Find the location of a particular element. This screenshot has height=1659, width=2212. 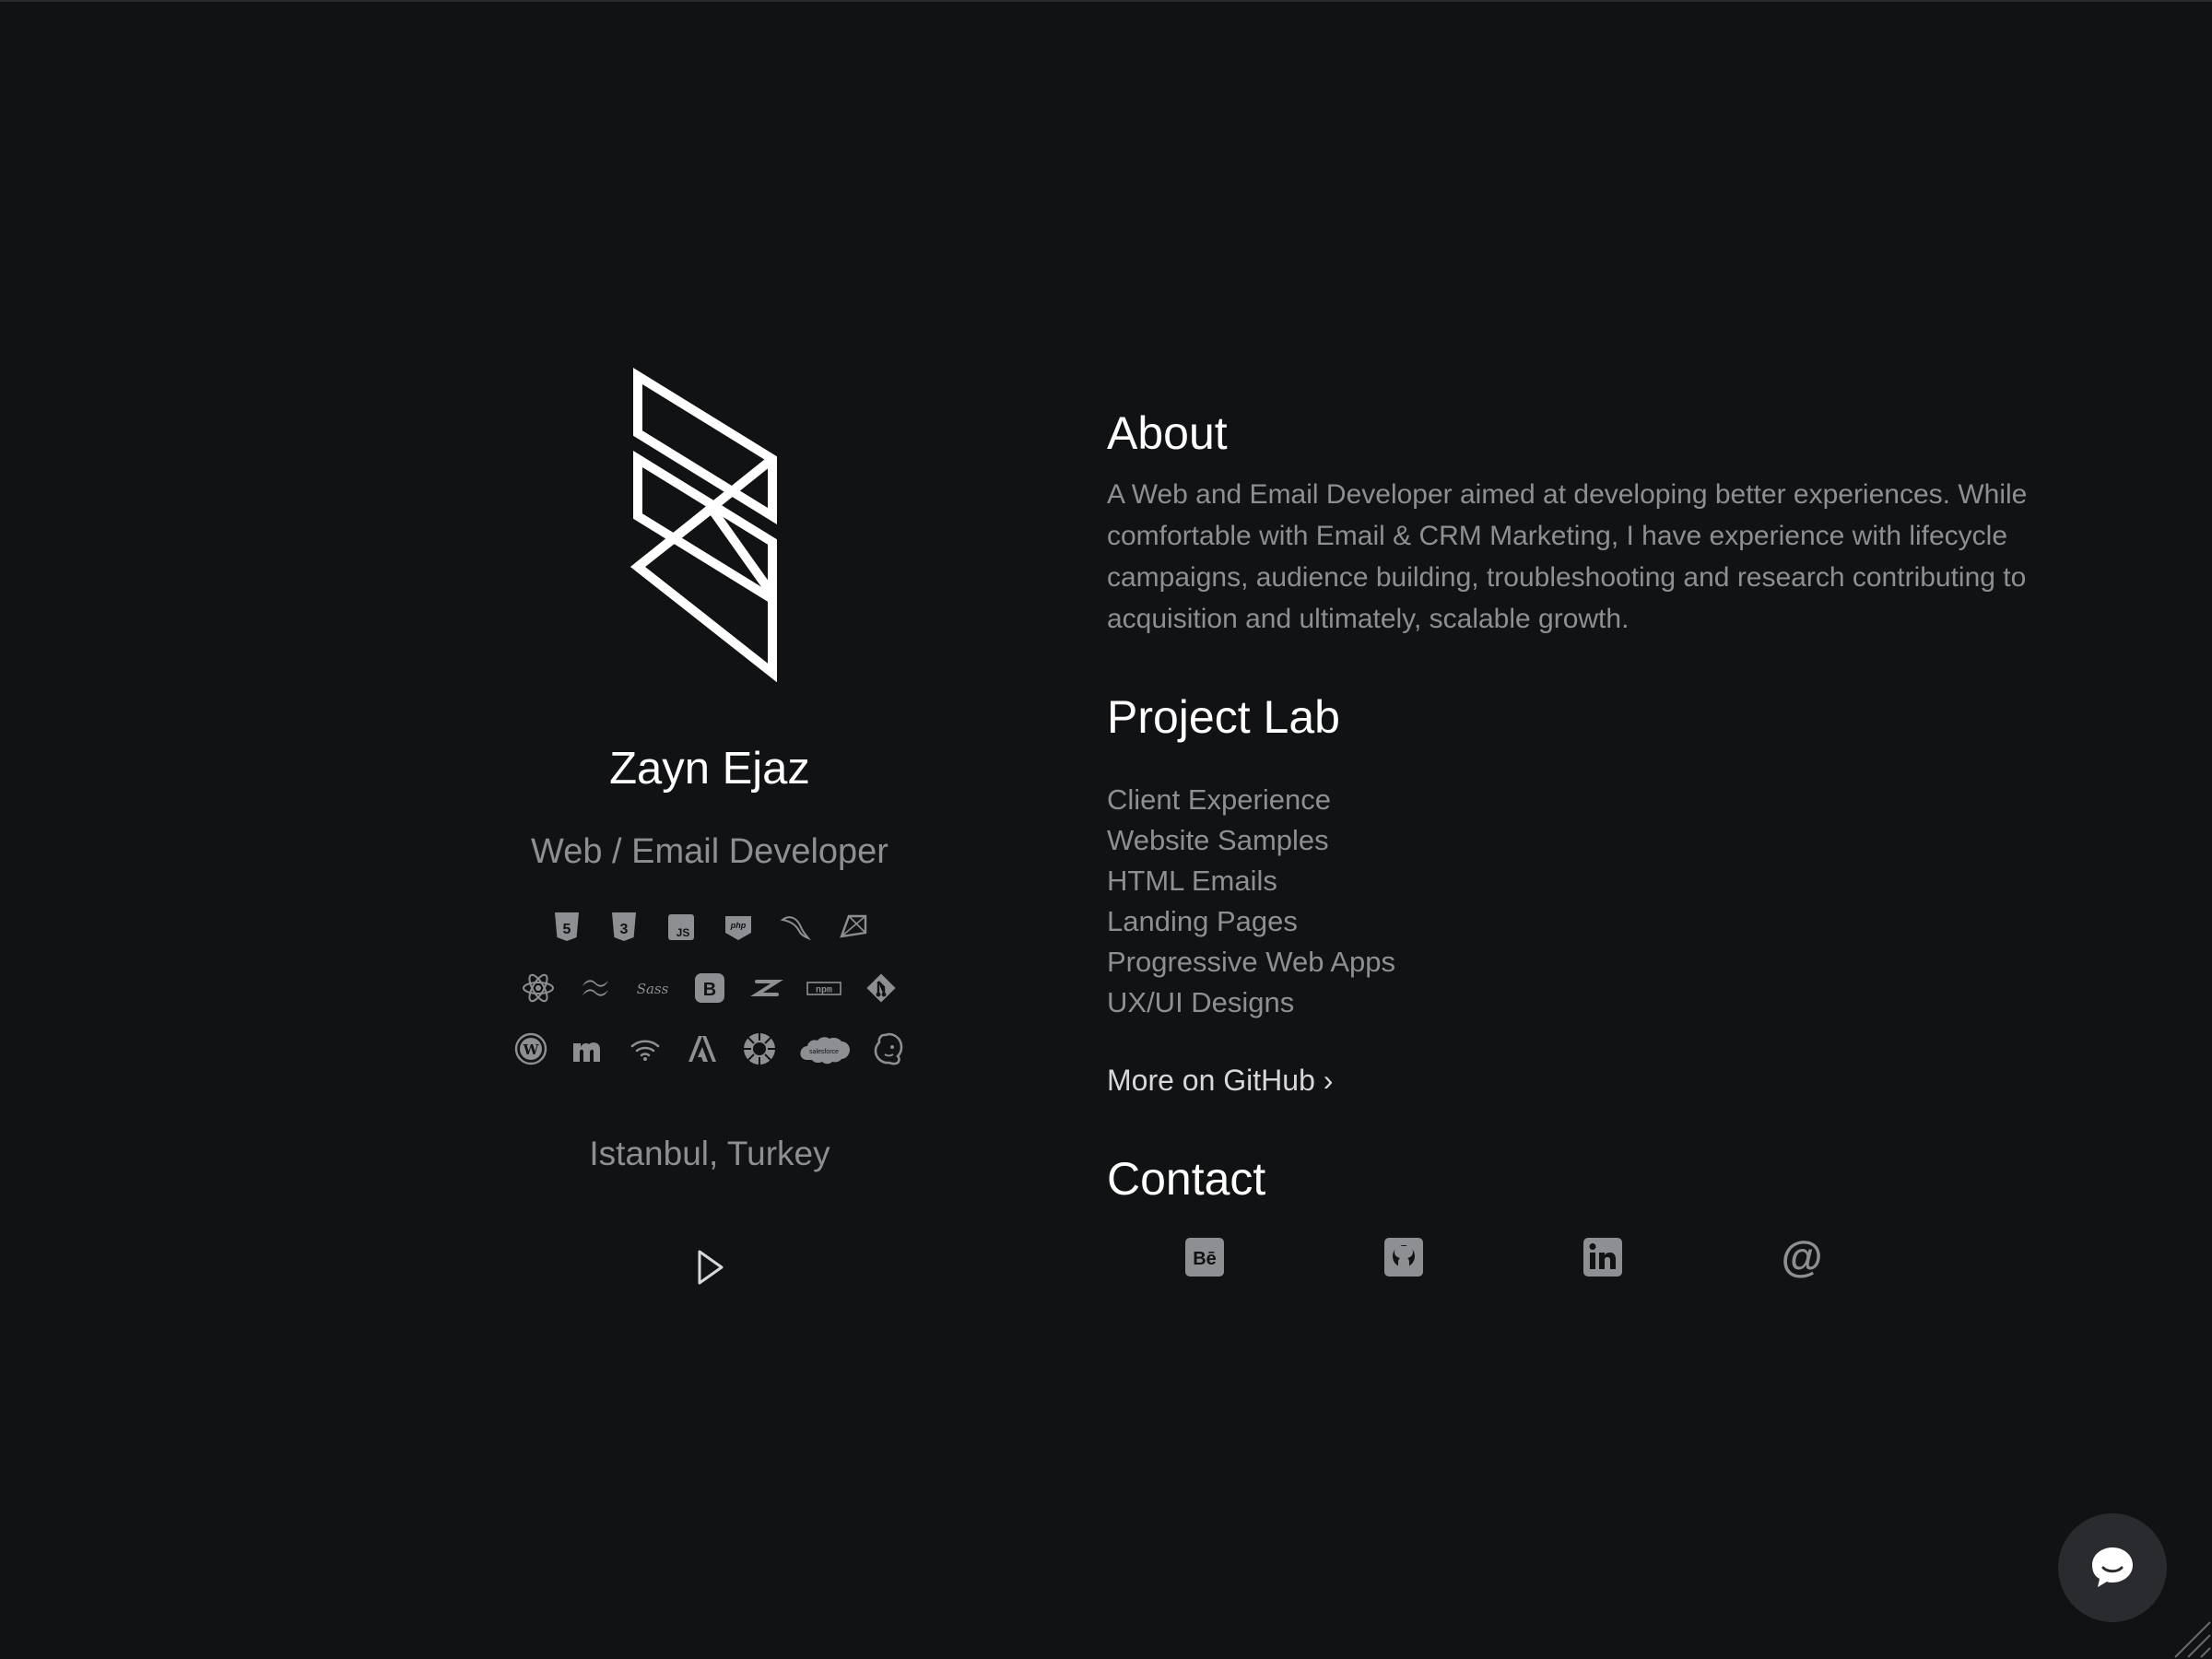

play-button is located at coordinates (710, 1267).